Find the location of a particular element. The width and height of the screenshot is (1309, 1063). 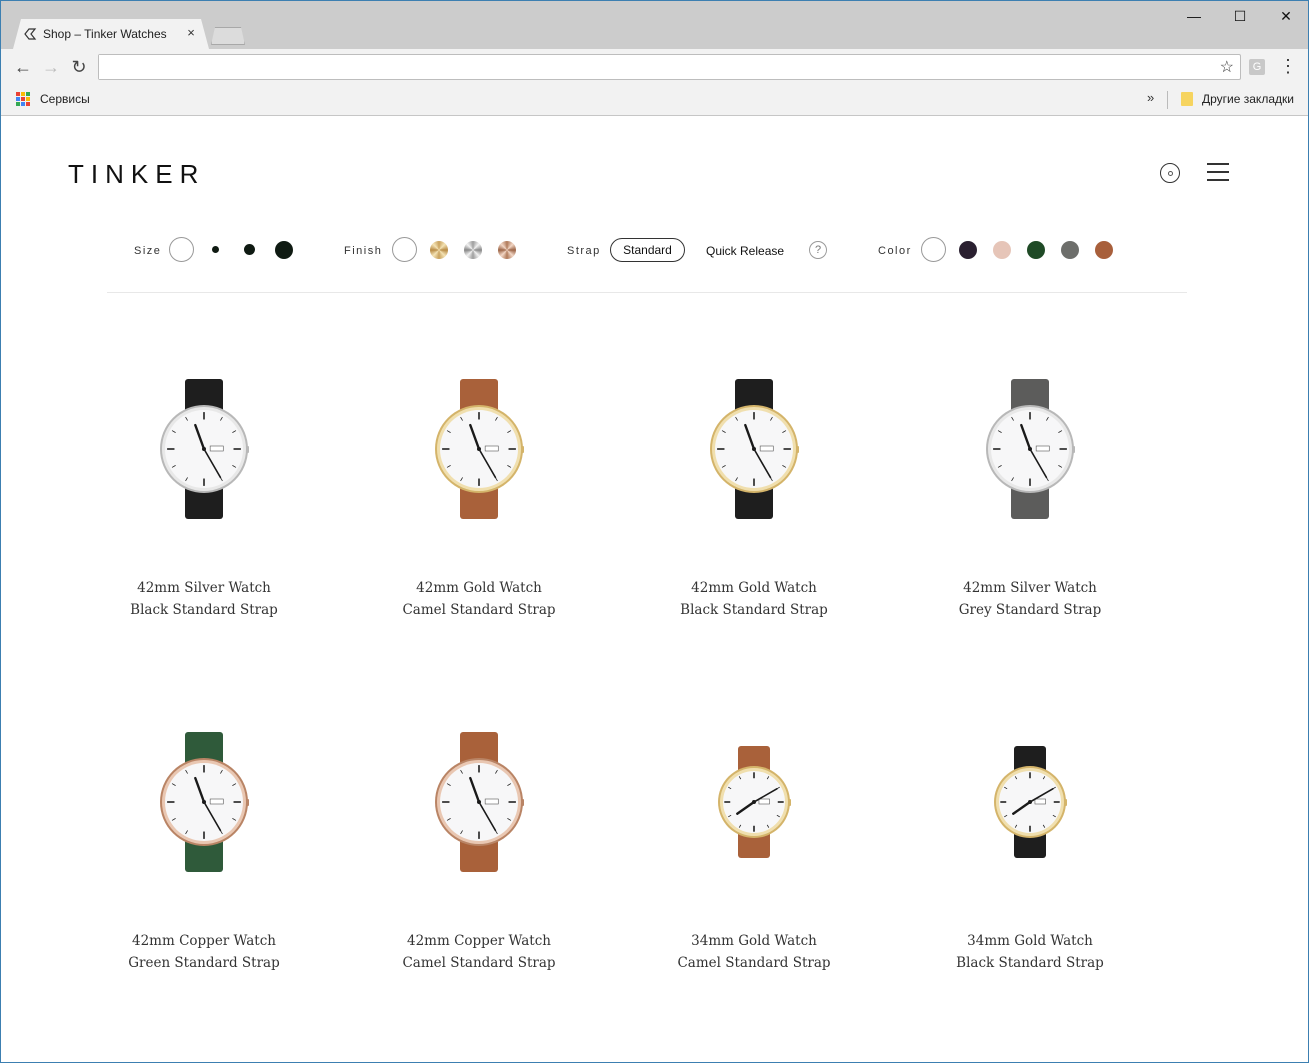

apps-label: Сервисы is located at coordinates (65, 99).